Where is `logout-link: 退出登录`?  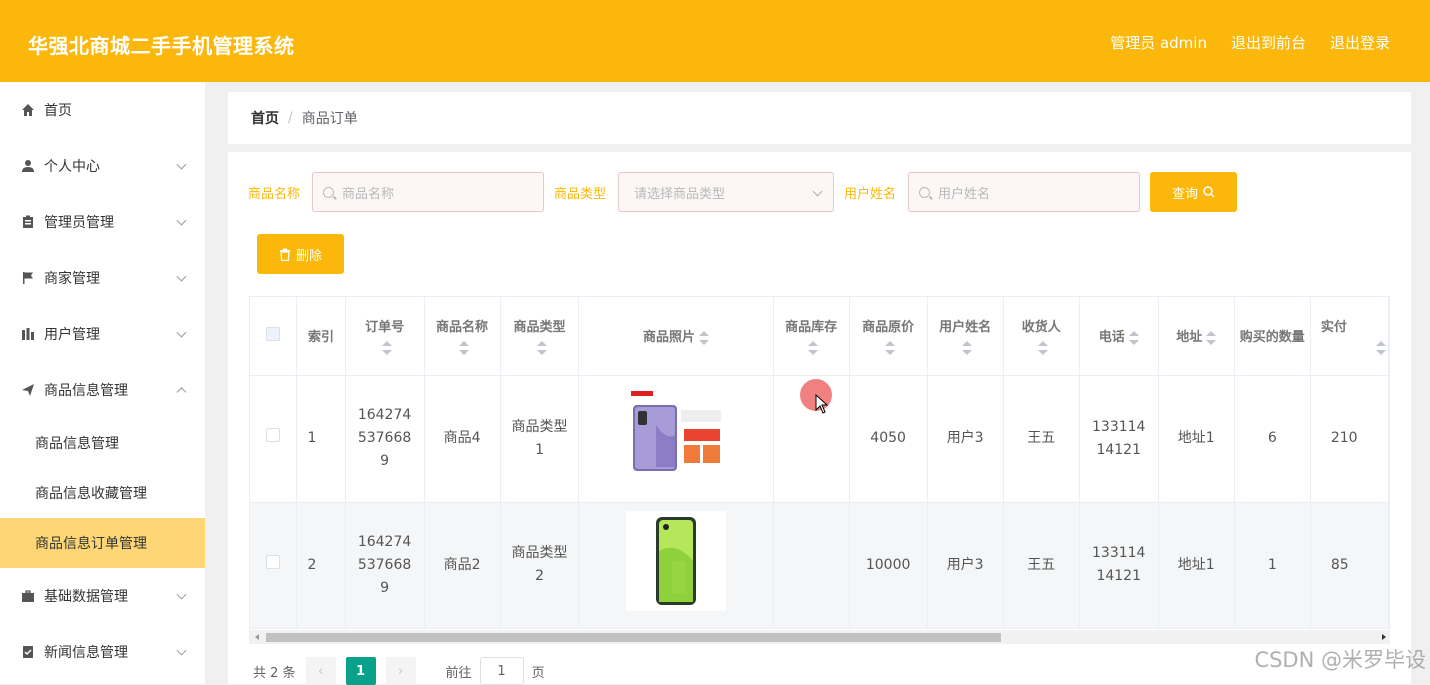
logout-link: 退出登录 is located at coordinates (1360, 42).